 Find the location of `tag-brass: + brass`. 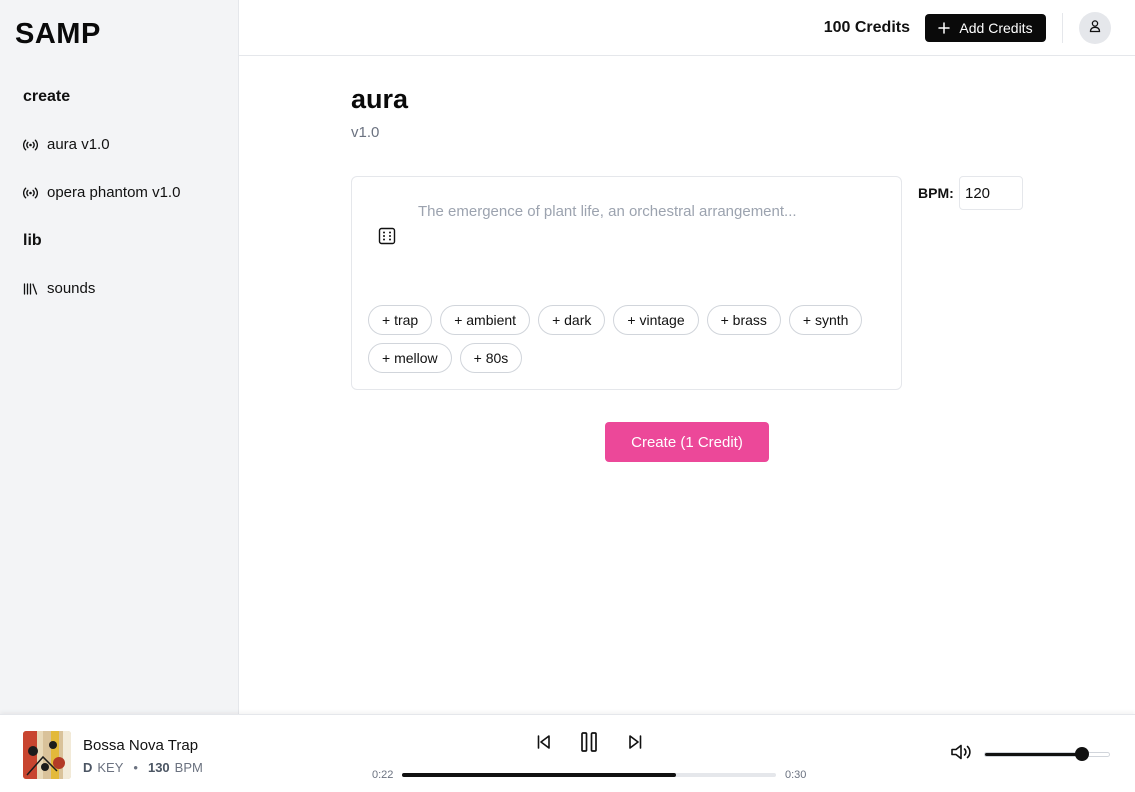

tag-brass: + brass is located at coordinates (743, 320).